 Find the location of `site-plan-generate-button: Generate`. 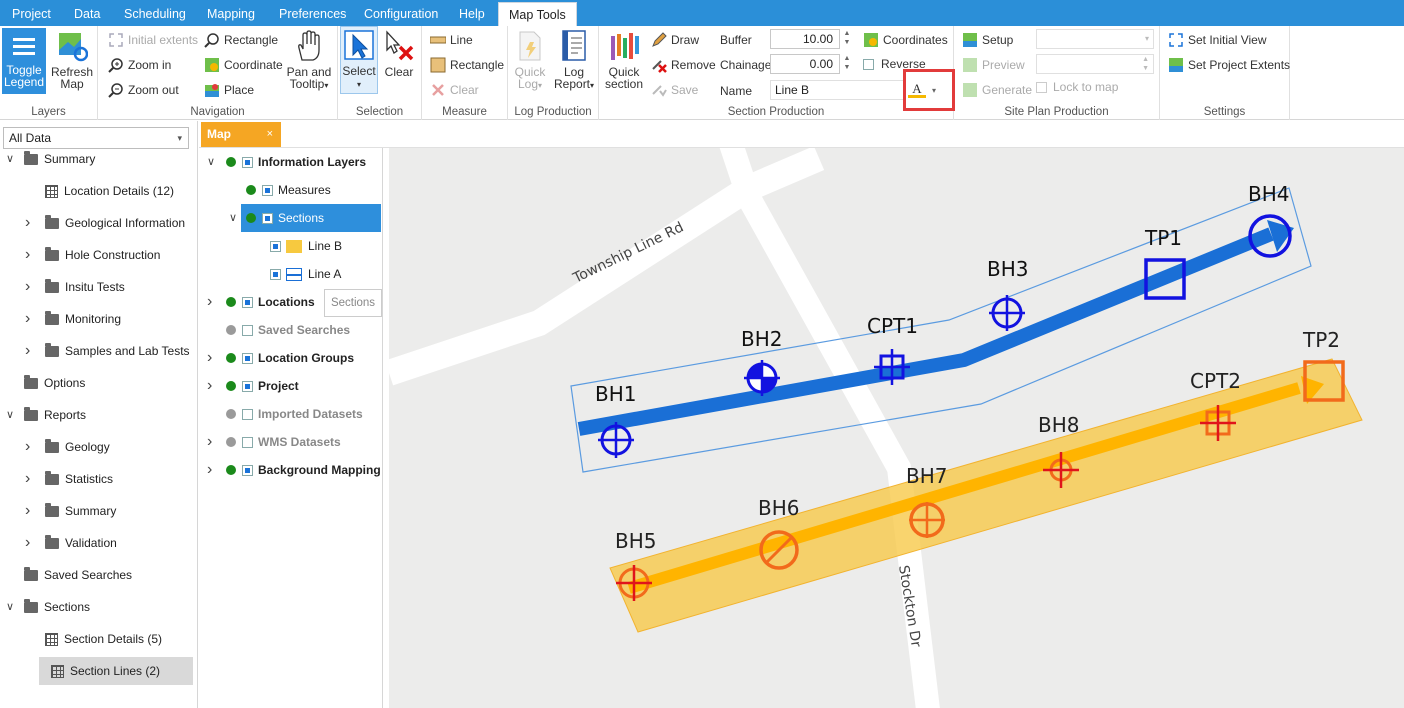

site-plan-generate-button: Generate is located at coordinates (997, 90).